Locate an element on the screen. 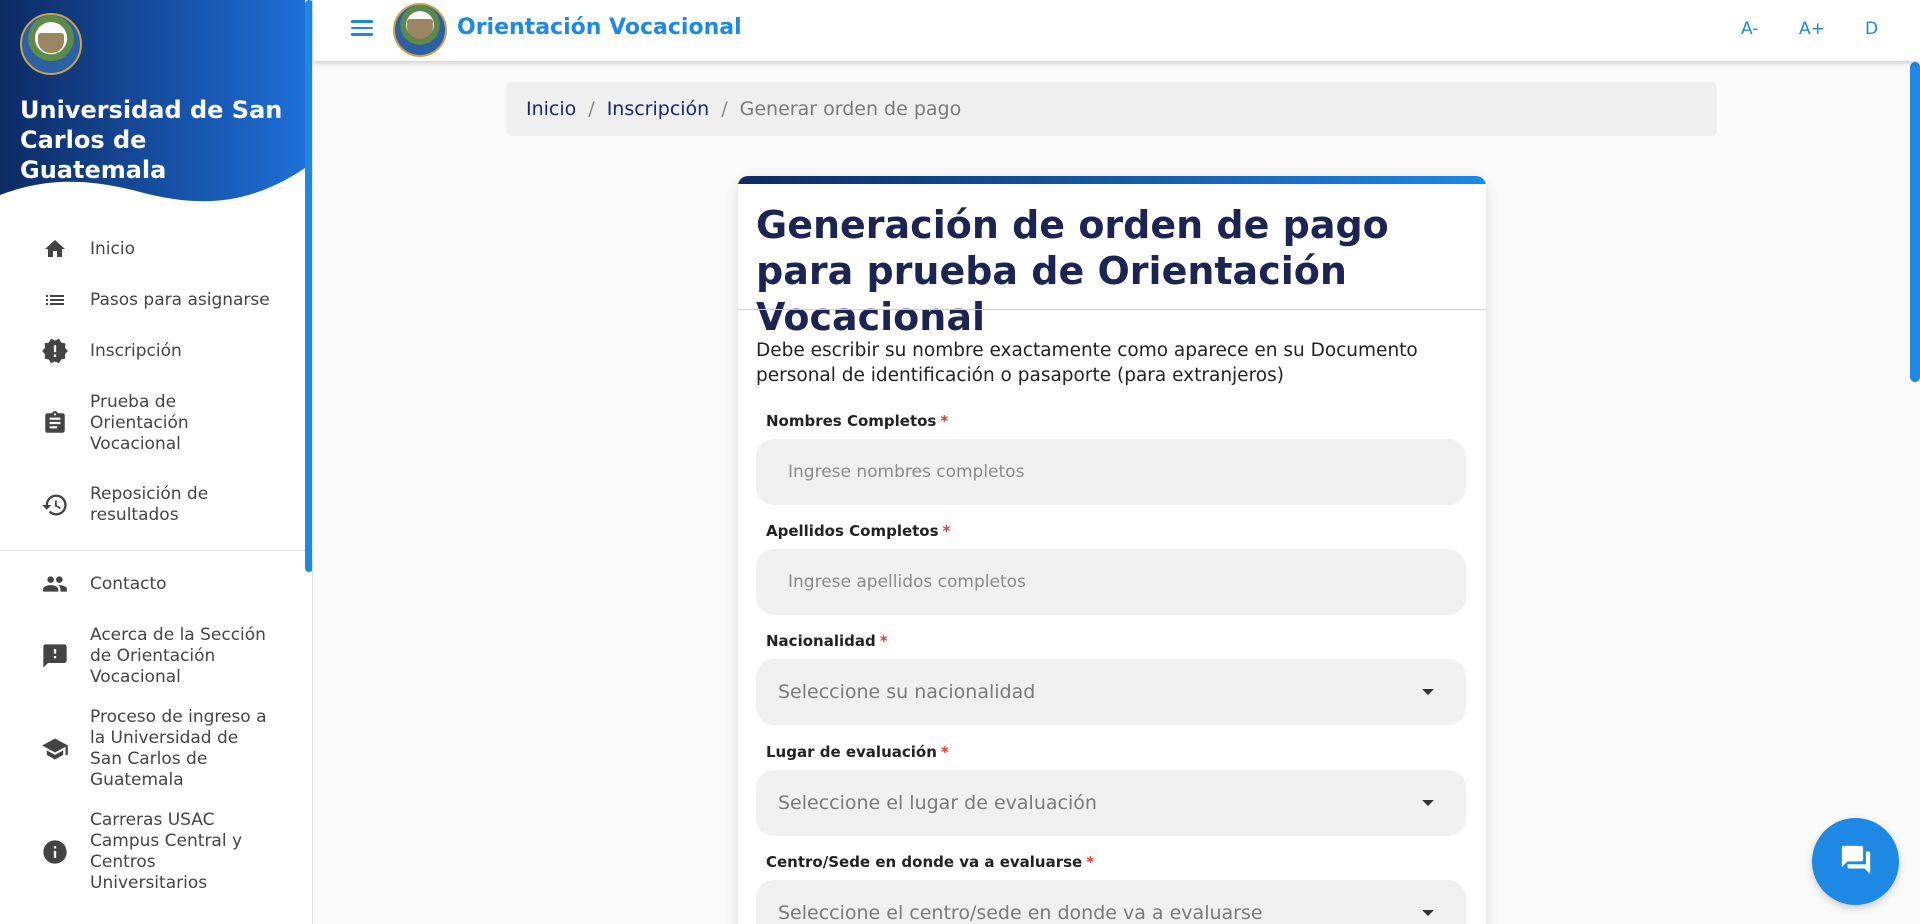 This screenshot has height=924, width=1920. sidebar-item-contacto: Contacto is located at coordinates (152, 584).